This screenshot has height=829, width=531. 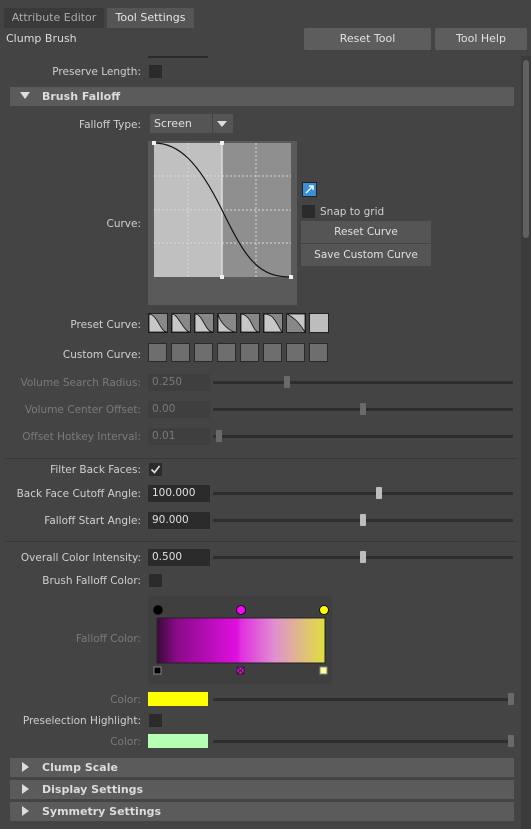 I want to click on section-title: Brush Falloff, so click(x=81, y=96).